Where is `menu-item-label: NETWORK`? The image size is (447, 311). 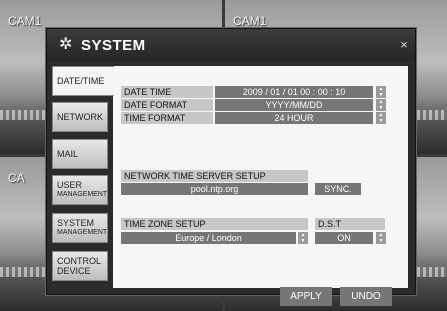 menu-item-label: NETWORK is located at coordinates (80, 117).